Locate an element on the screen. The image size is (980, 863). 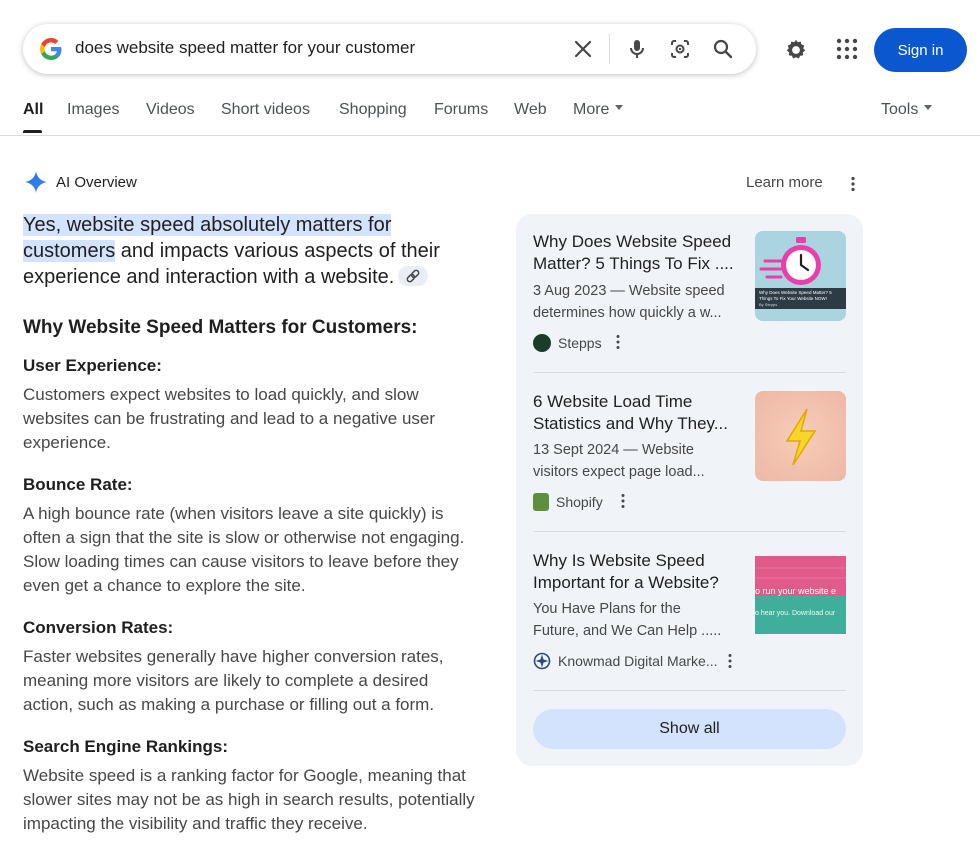
active-tab-indicator is located at coordinates (32, 131).